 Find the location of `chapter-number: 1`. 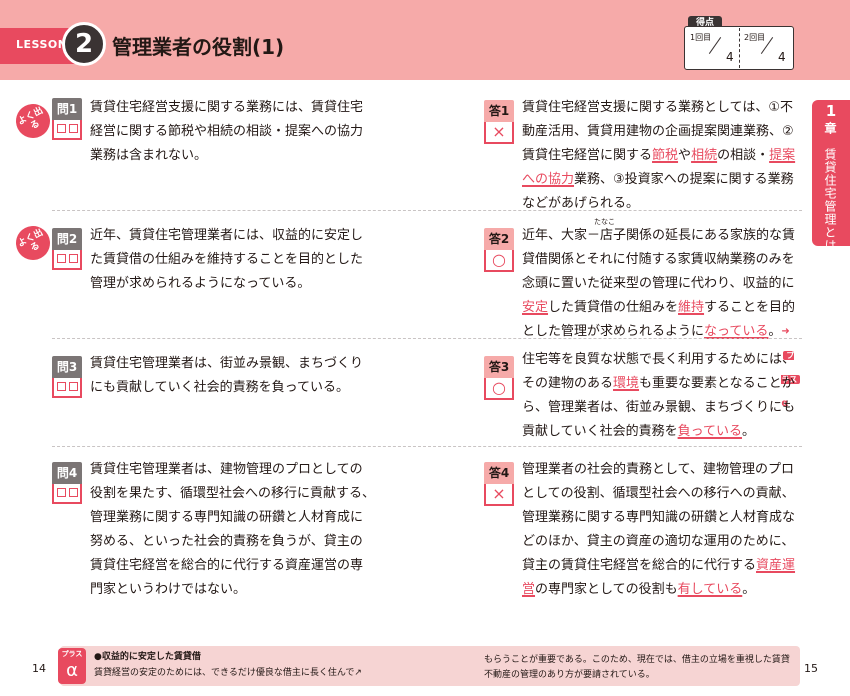

chapter-number: 1 is located at coordinates (831, 111).